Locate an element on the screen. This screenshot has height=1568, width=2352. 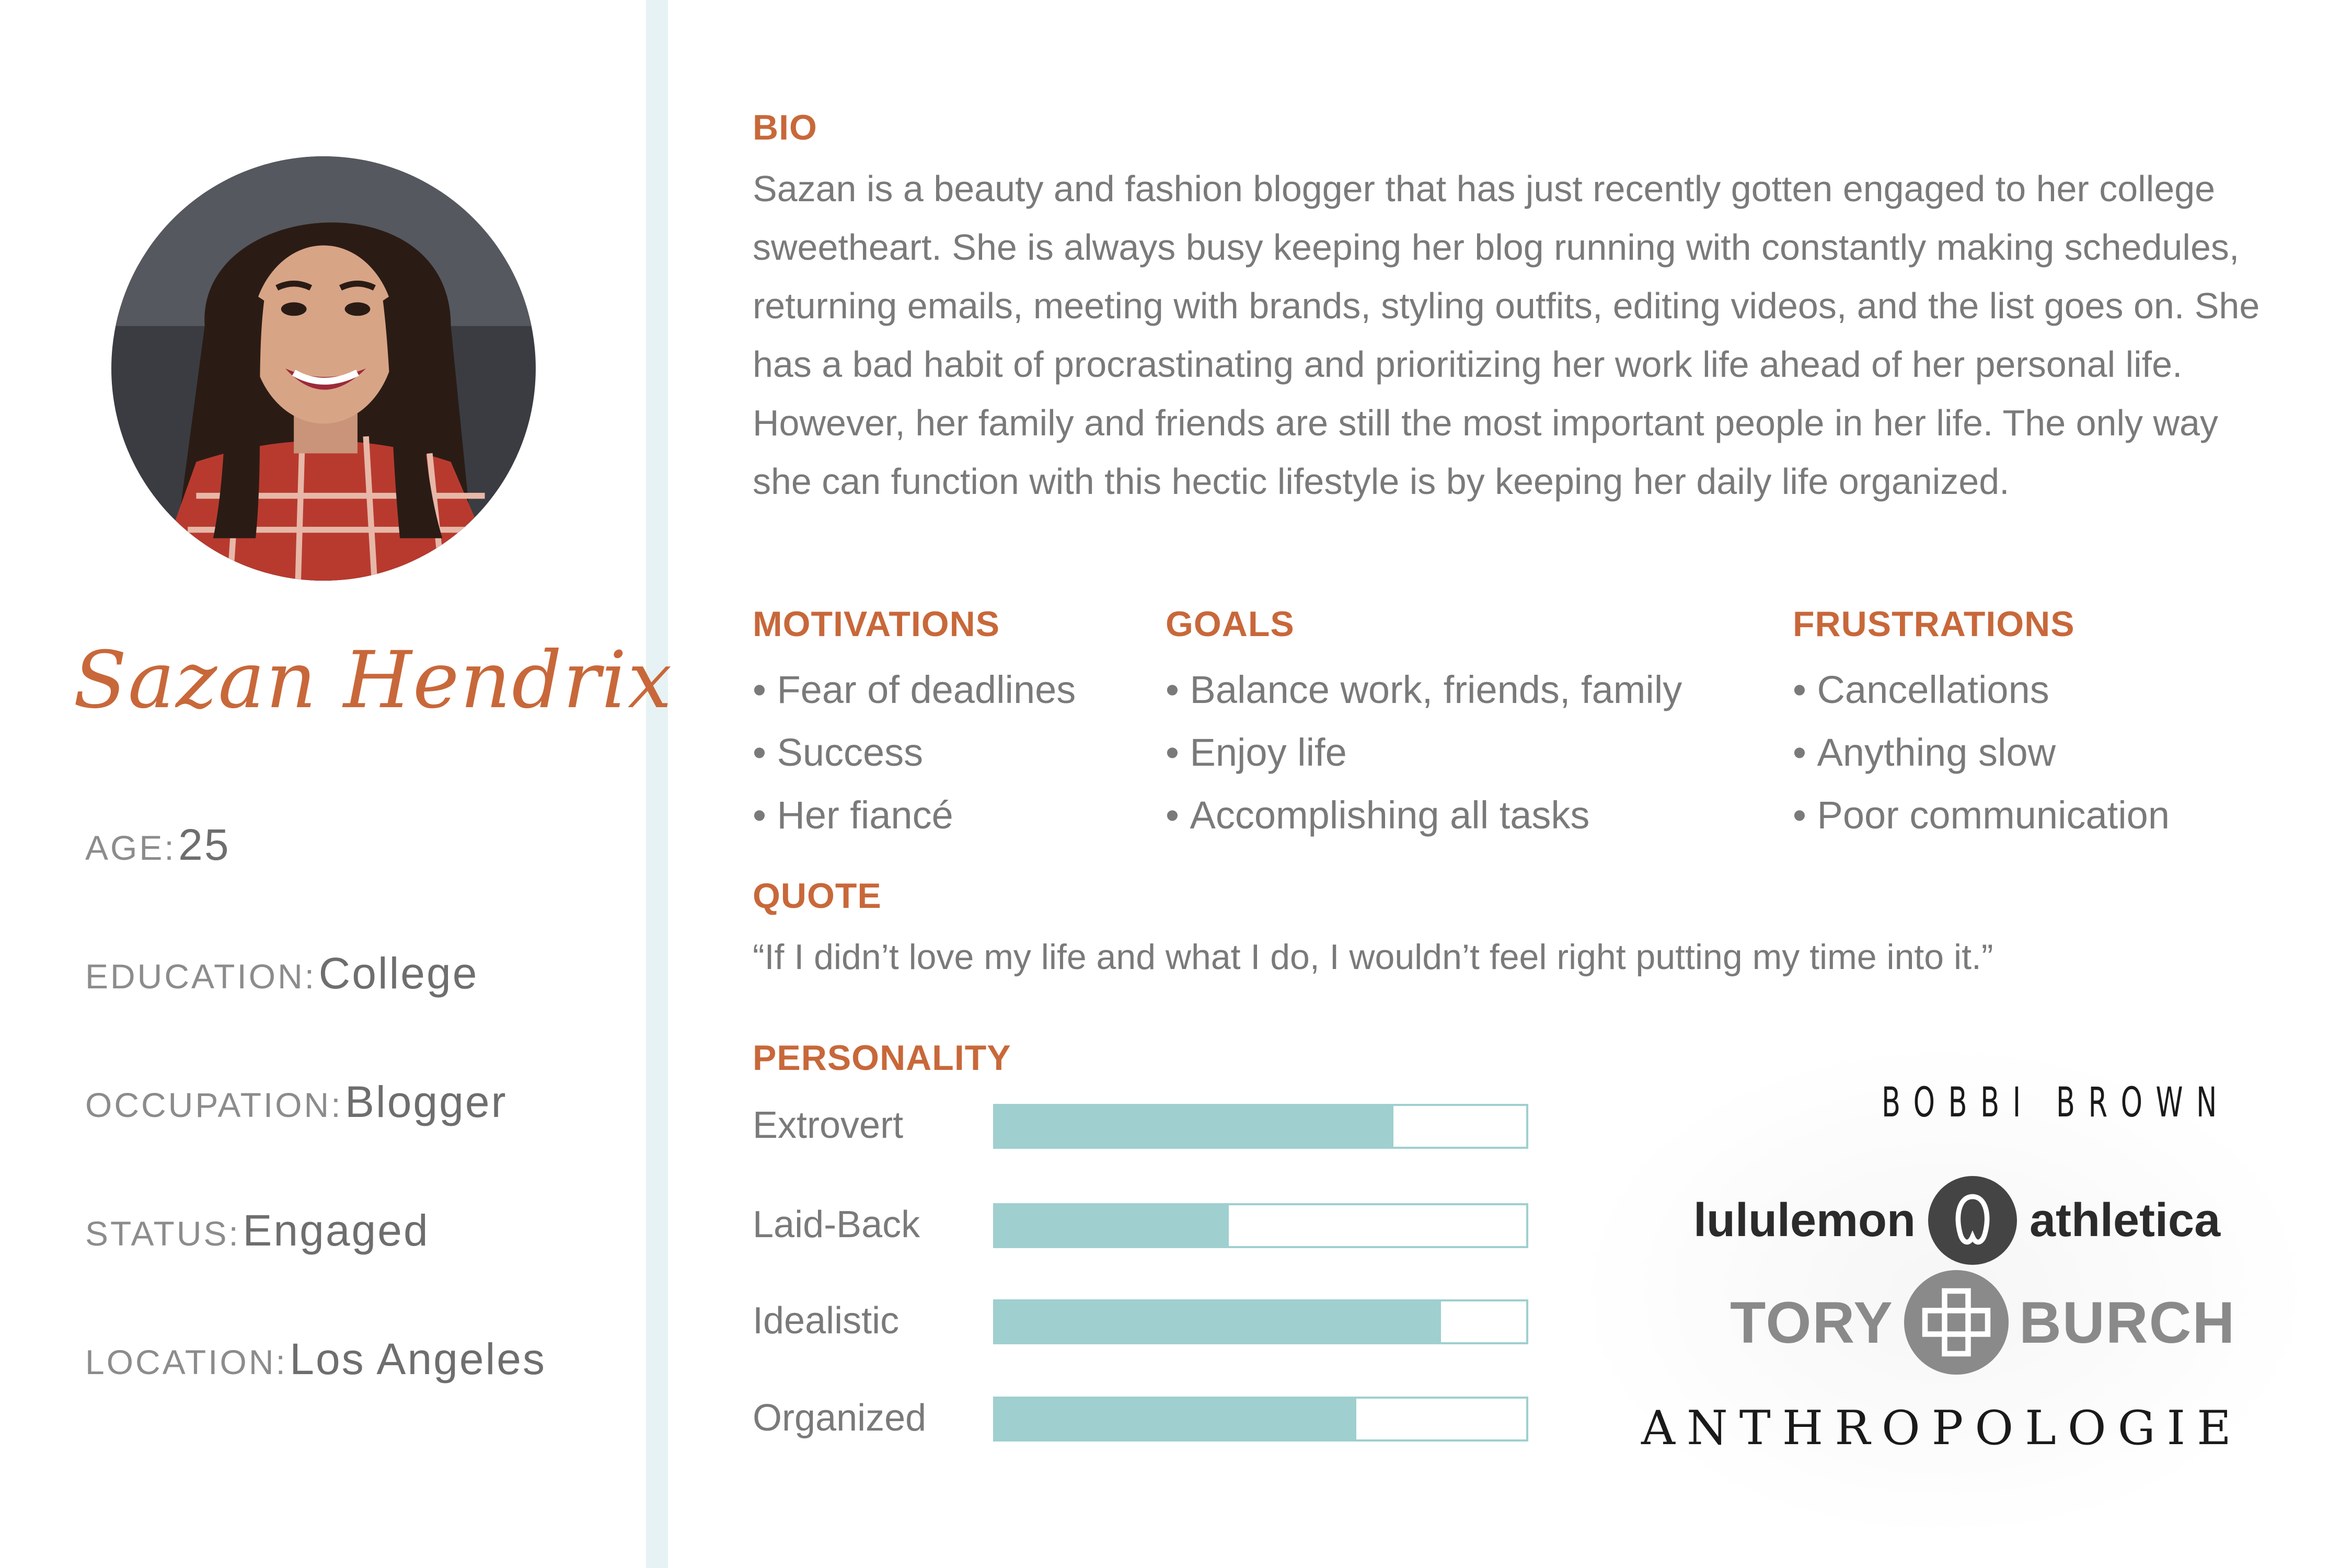
goals-heading: GOALS is located at coordinates (1230, 624).